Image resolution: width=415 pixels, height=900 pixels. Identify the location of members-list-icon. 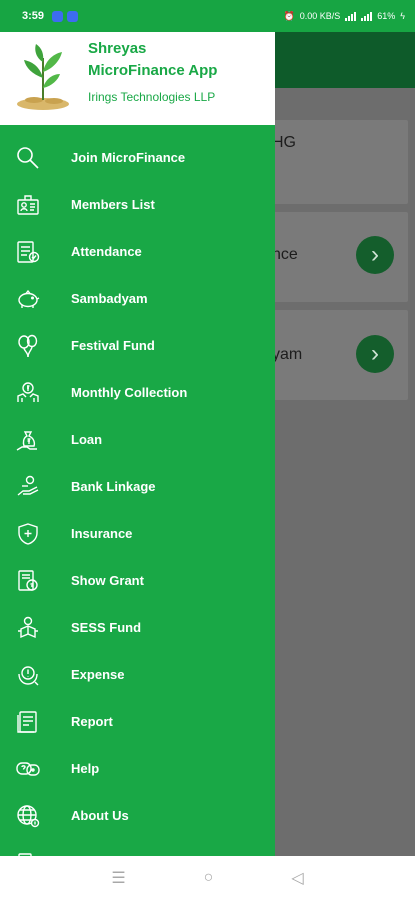
(28, 205).